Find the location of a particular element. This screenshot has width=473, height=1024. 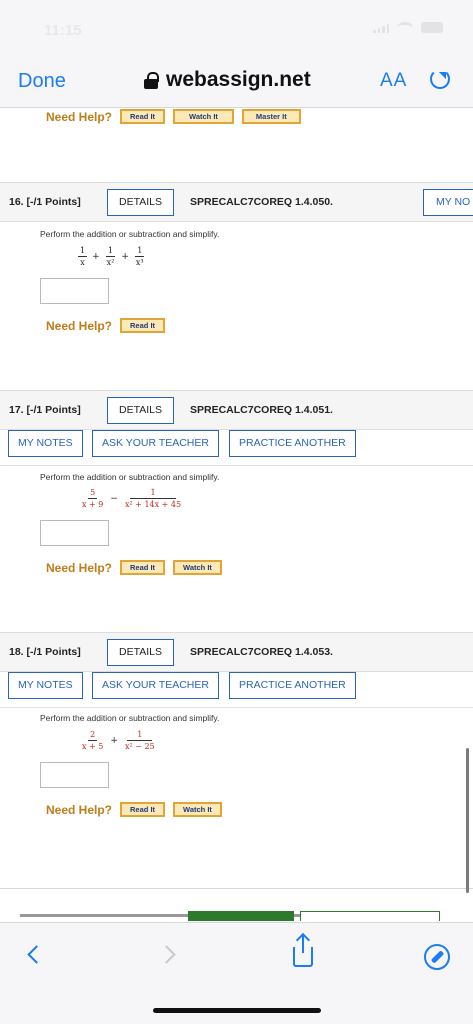

math-expression: 1x + 1 x² + 1 x³ is located at coordinates (111, 256).